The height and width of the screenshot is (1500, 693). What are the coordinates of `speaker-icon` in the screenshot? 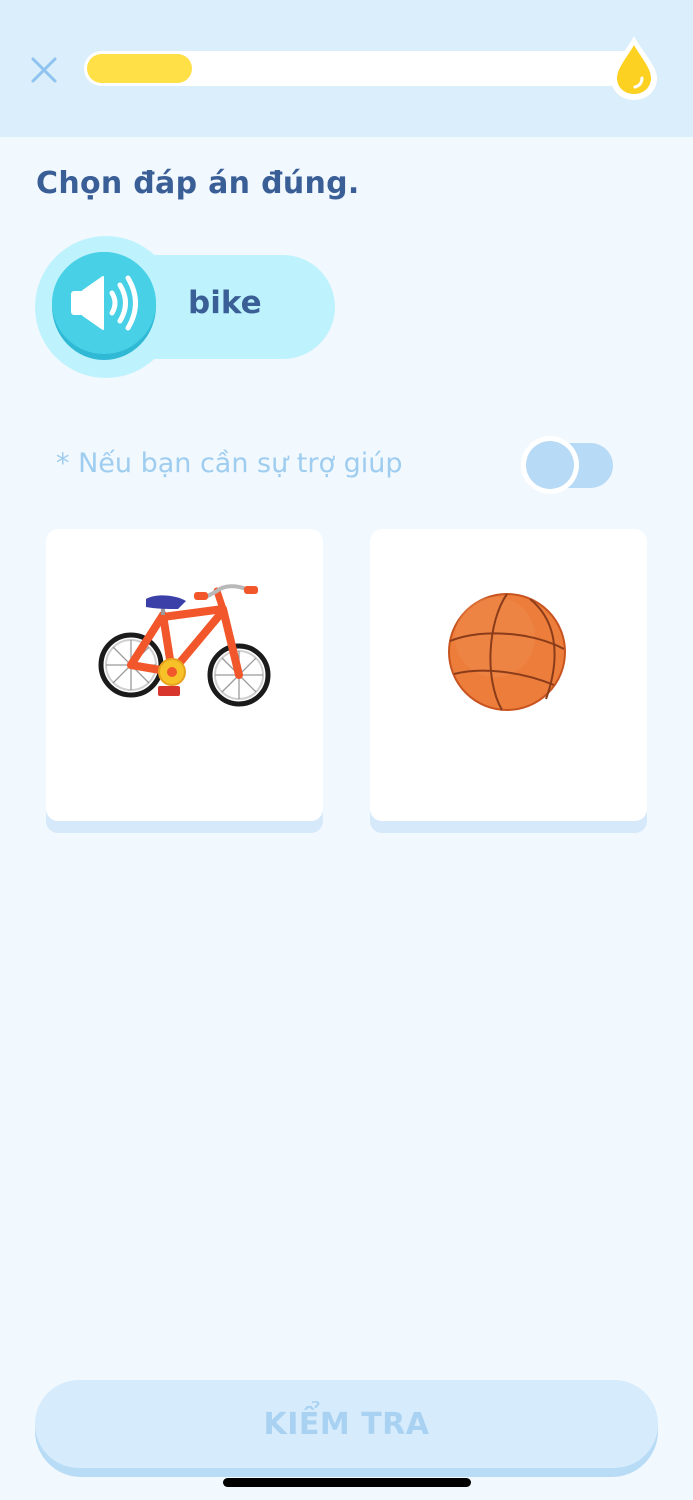 It's located at (104, 303).